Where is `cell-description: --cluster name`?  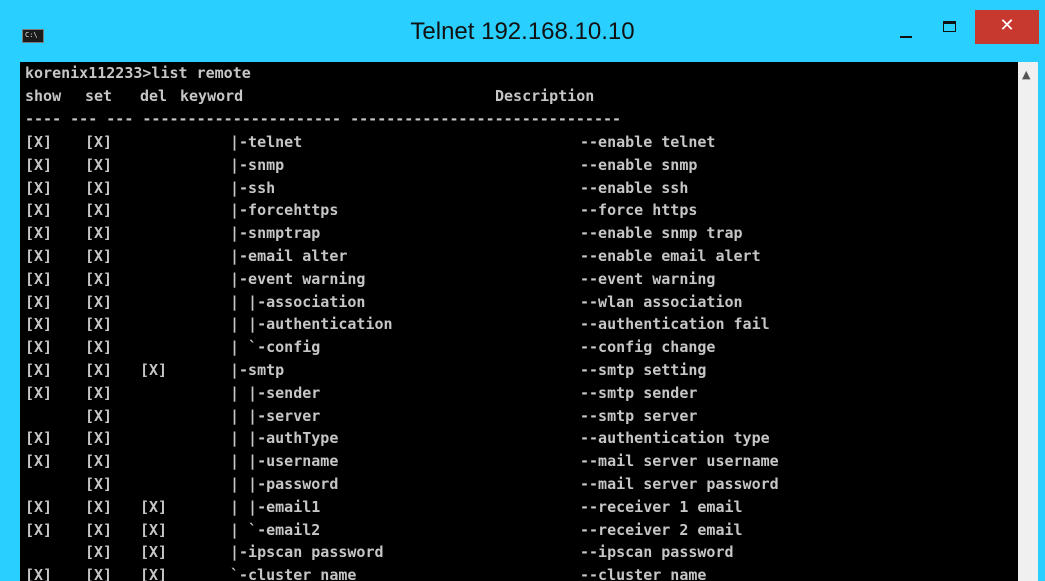 cell-description: --cluster name is located at coordinates (643, 573).